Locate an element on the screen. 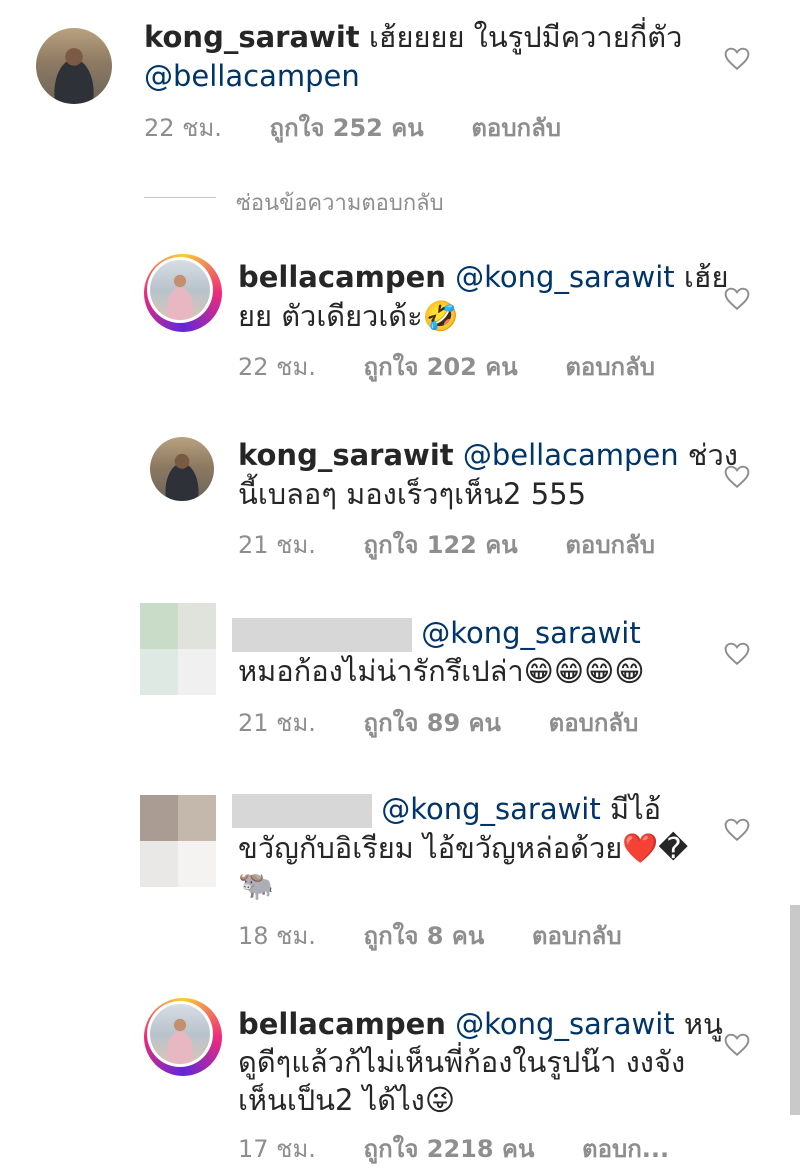 The image size is (800, 1176). comment-6-likes: ถูกใจ 2218 คน is located at coordinates (449, 1149).